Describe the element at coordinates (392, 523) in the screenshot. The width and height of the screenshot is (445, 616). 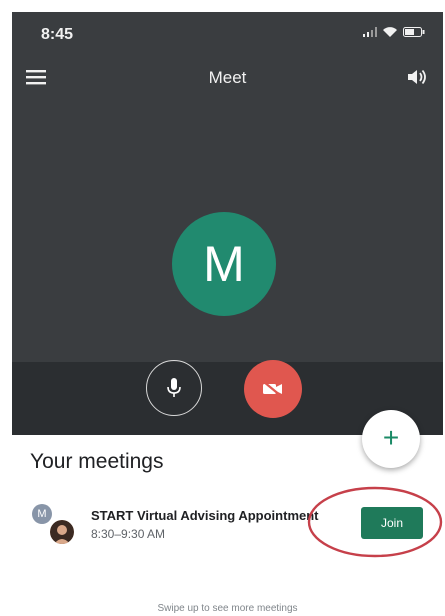
I see `join-button: Join` at that location.